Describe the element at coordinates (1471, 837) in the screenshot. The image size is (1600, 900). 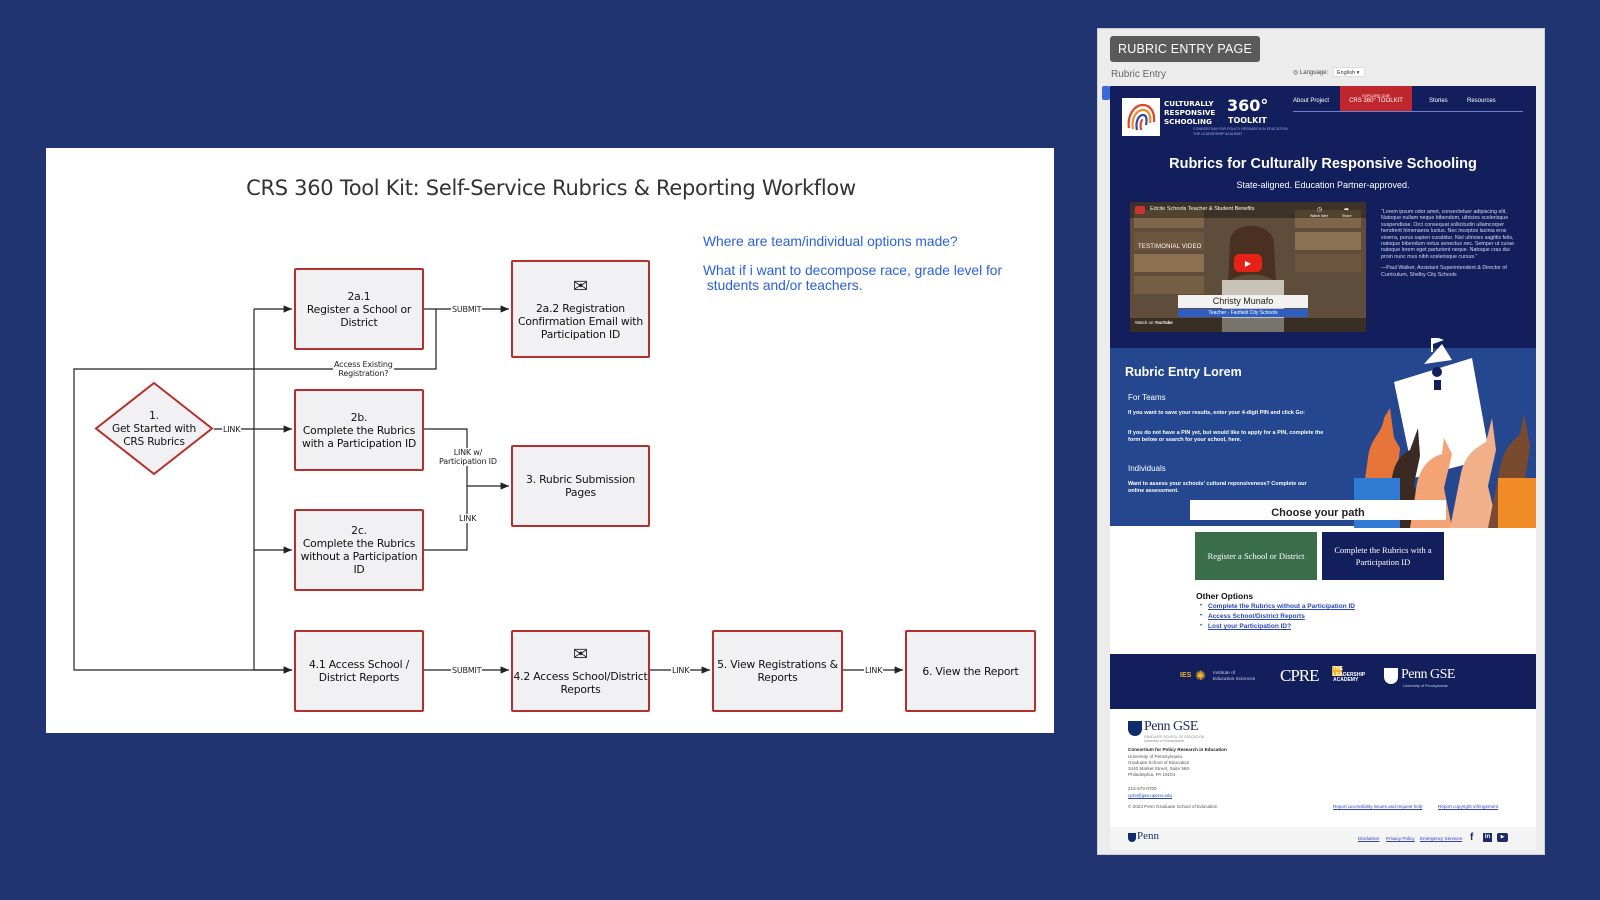
I see `facebook-icon: f` at that location.